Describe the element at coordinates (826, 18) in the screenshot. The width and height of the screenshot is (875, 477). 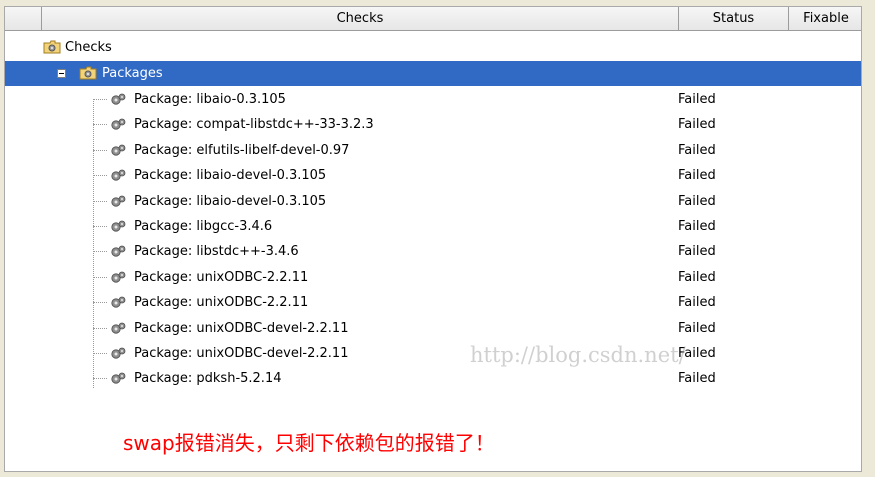
I see `column-header-fixable: Fixable` at that location.